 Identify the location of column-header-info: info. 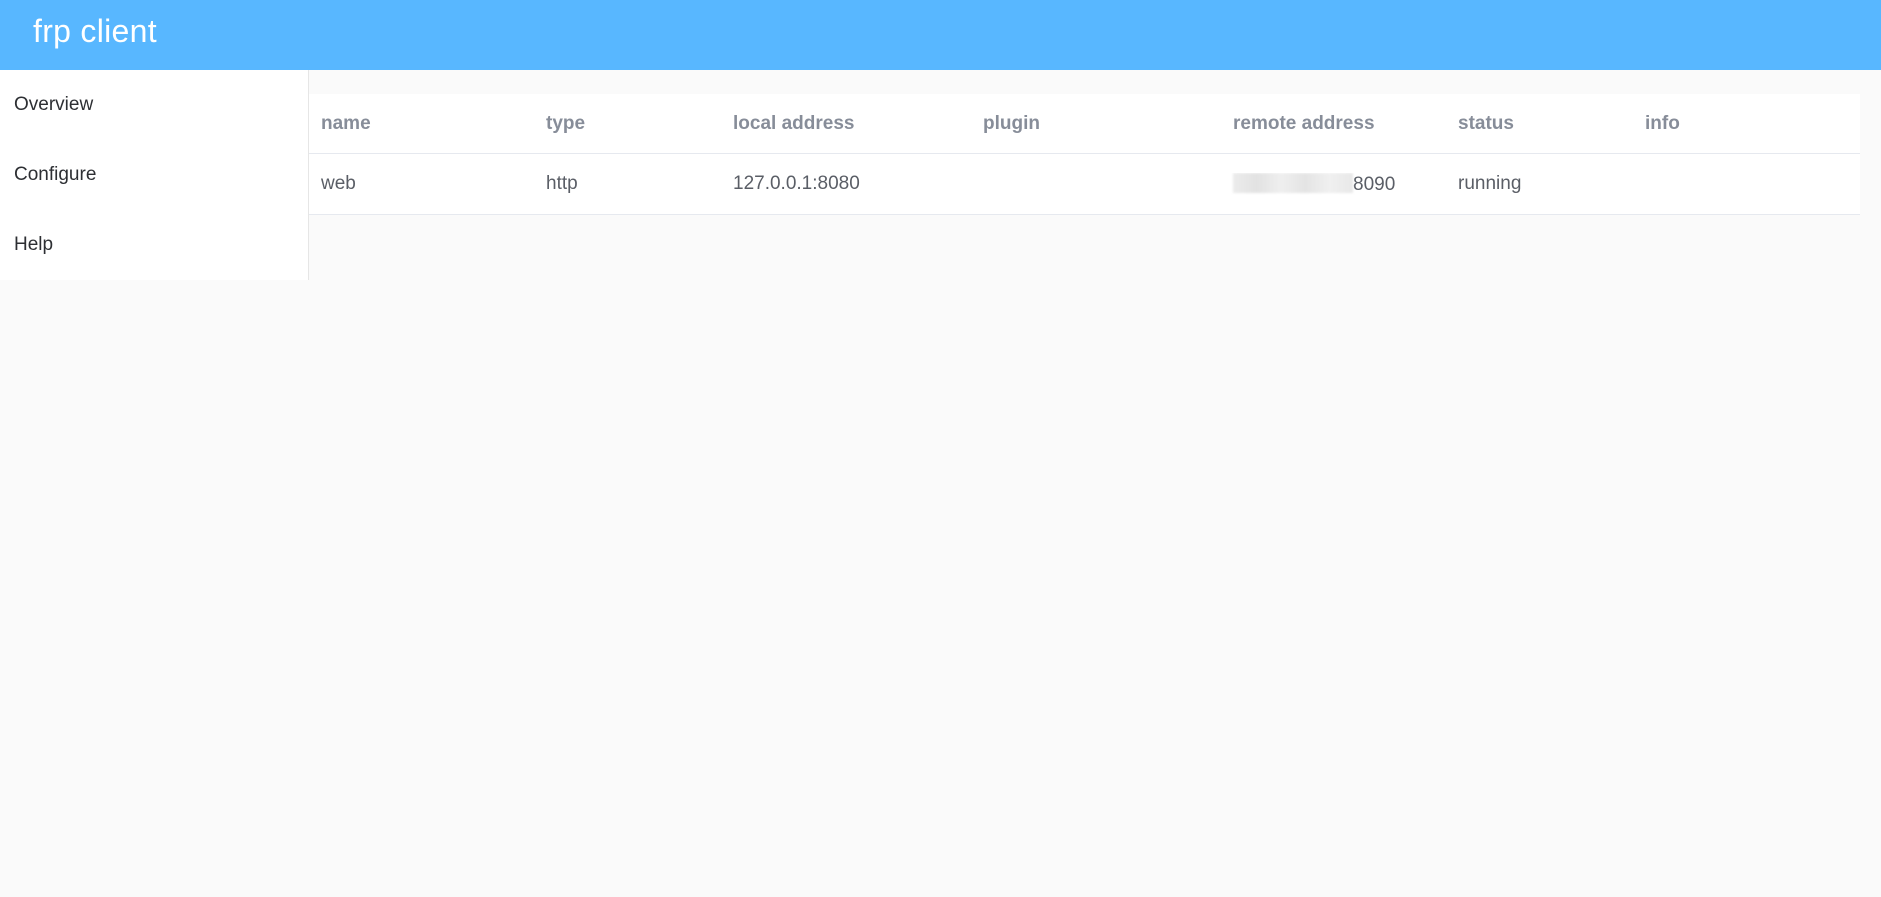
(1746, 124).